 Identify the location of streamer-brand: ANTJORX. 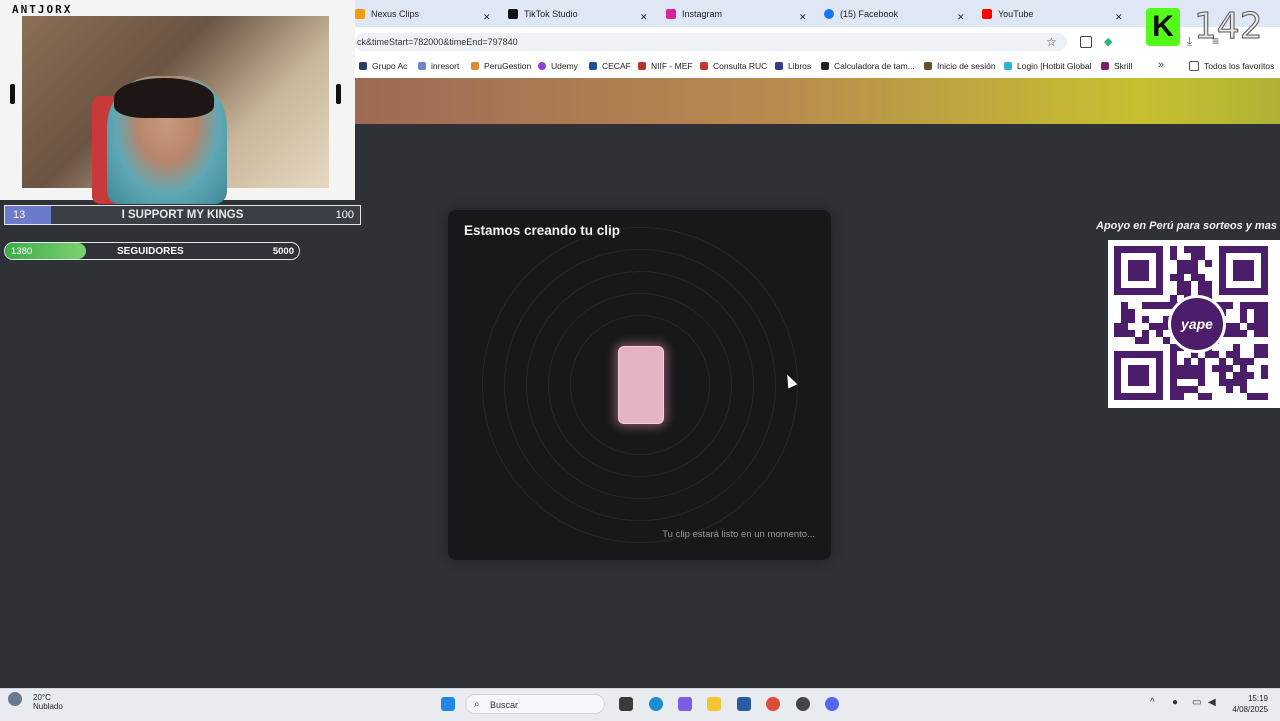
(42, 9).